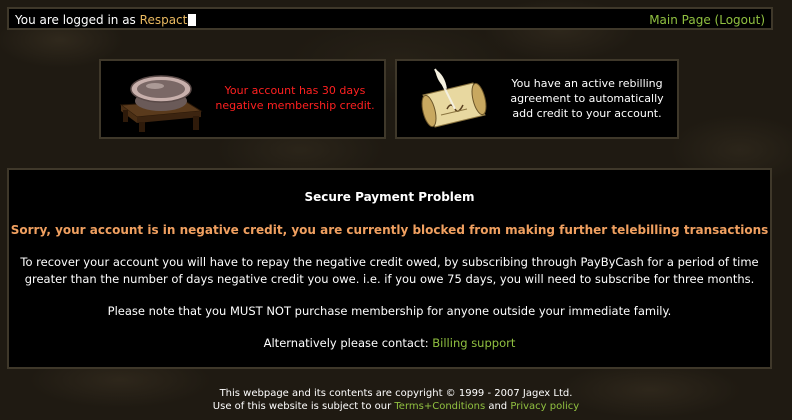  Describe the element at coordinates (454, 98) in the screenshot. I see `scroll-quill-icon` at that location.